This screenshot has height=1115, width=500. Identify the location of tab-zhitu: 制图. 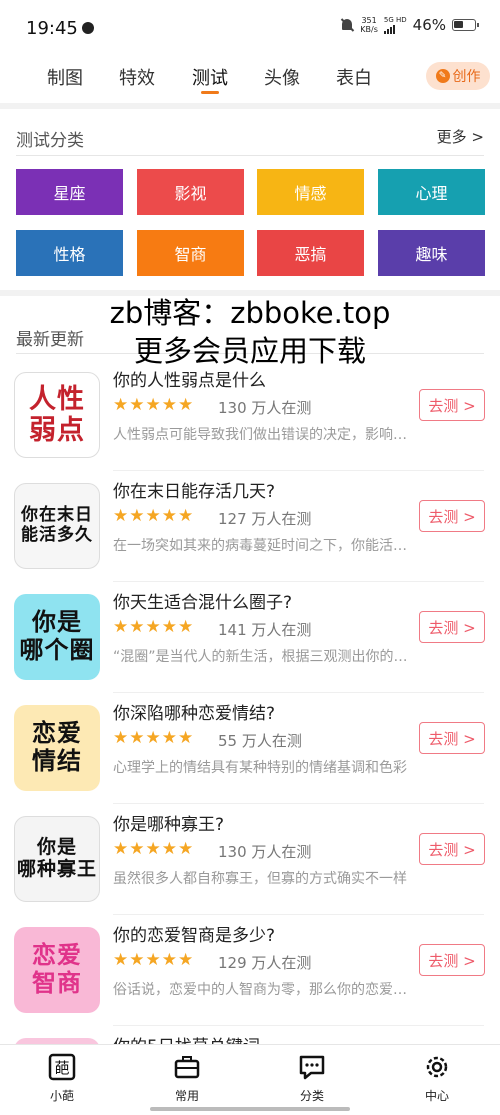
(65, 77).